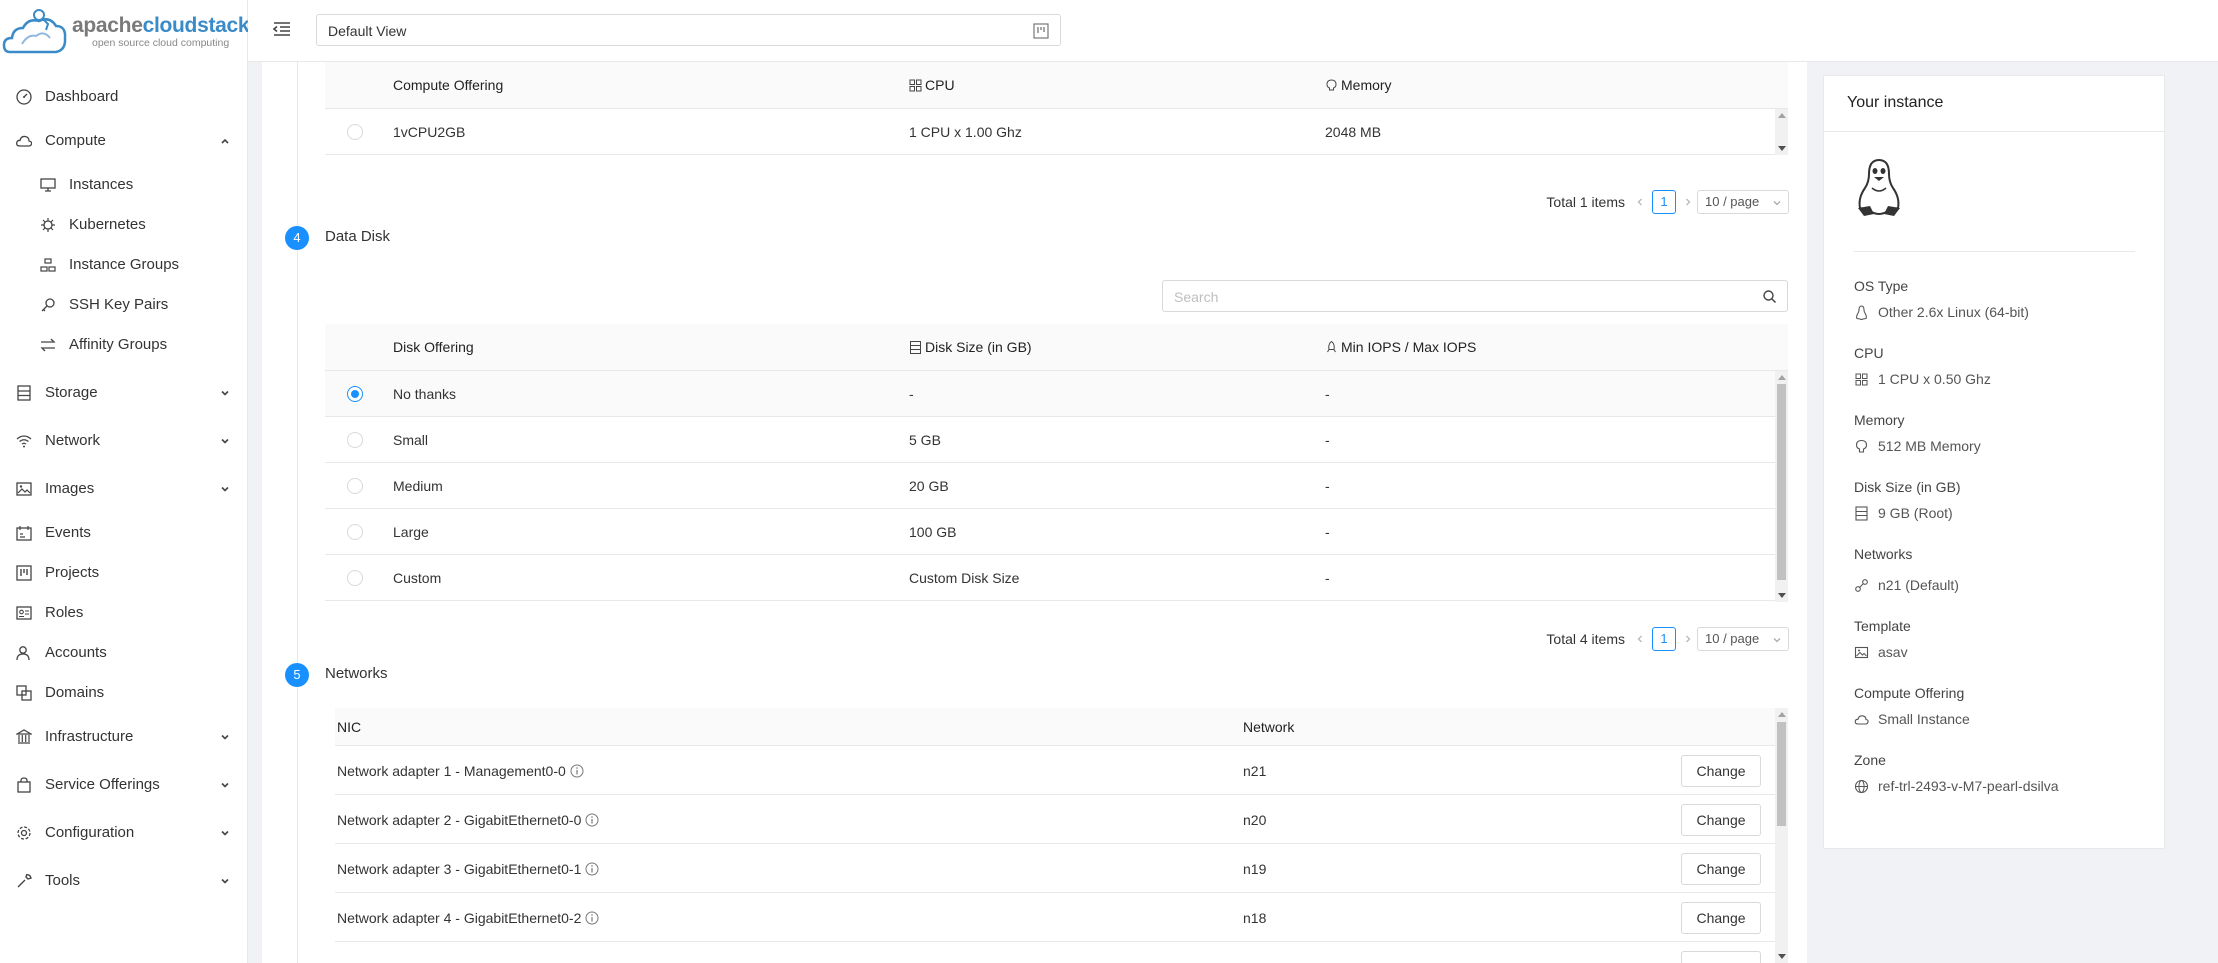  I want to click on change-network-button, so click(1721, 957).